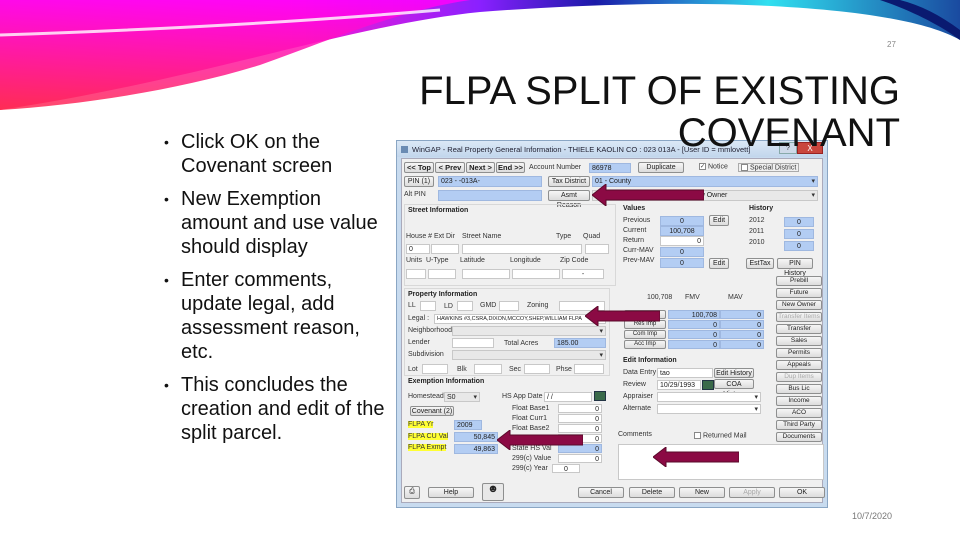 The image size is (960, 540). What do you see at coordinates (799, 305) in the screenshot?
I see `side-button-new-owner: New Owner` at bounding box center [799, 305].